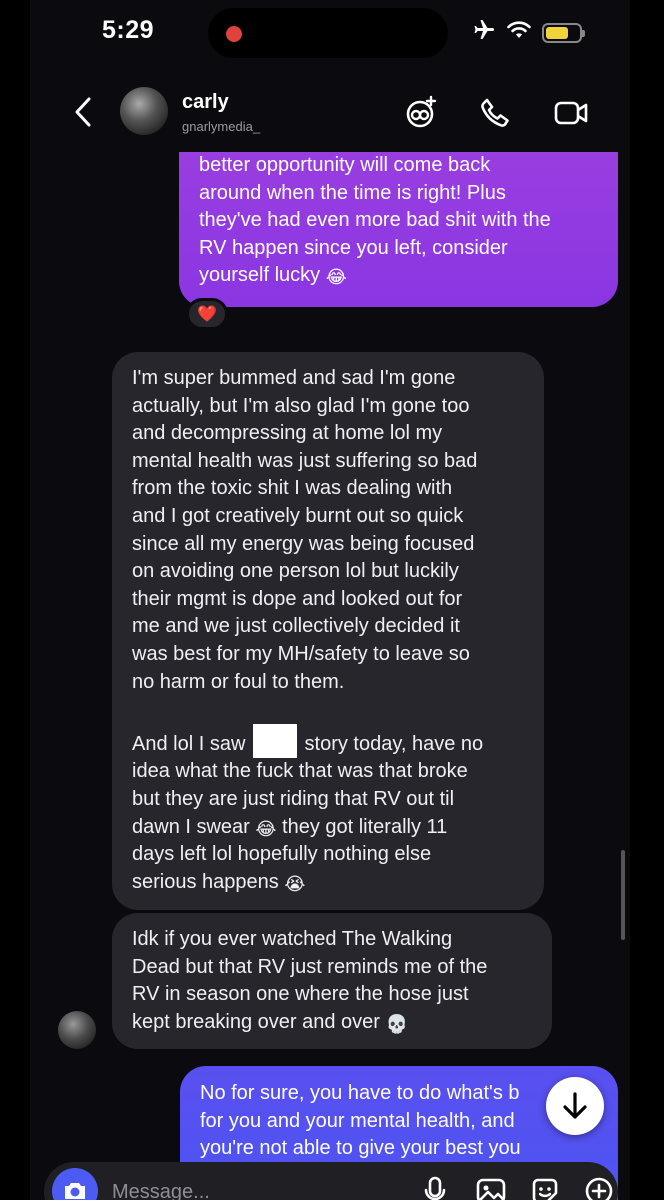 The height and width of the screenshot is (1200, 664). I want to click on video-call-button, so click(571, 113).